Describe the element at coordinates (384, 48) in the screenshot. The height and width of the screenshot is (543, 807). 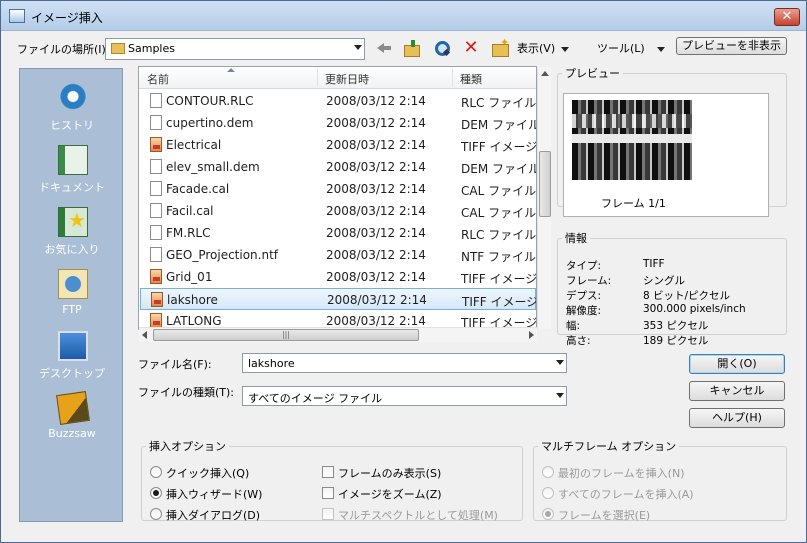
I see `back-icon` at that location.